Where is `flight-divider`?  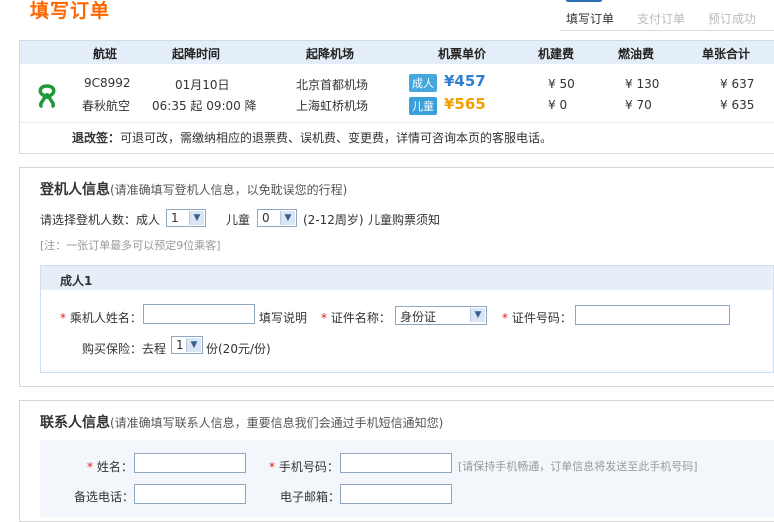
flight-divider is located at coordinates (397, 122).